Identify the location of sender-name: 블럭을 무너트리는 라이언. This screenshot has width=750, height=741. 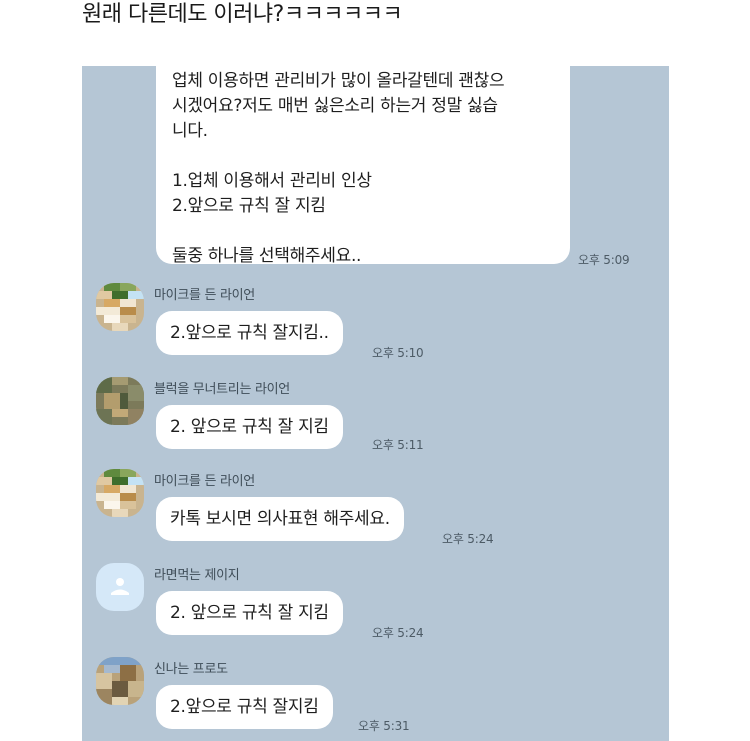
(222, 389).